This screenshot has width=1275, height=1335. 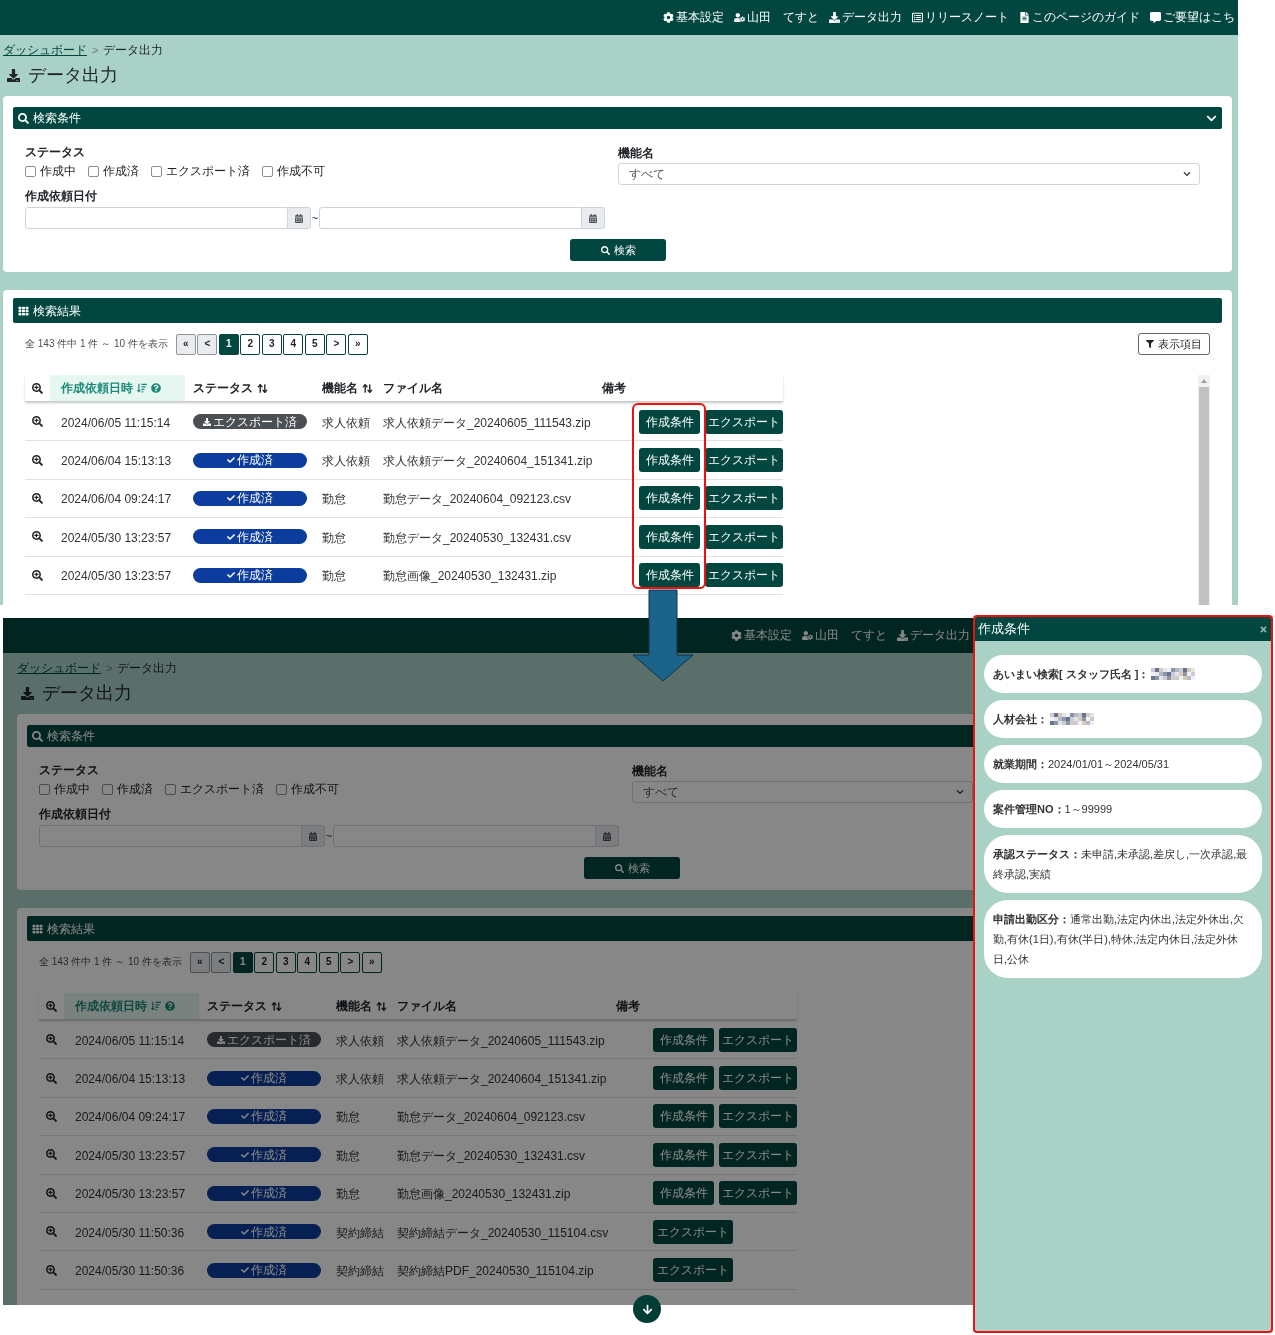 What do you see at coordinates (23, 118) in the screenshot?
I see `search-icon` at bounding box center [23, 118].